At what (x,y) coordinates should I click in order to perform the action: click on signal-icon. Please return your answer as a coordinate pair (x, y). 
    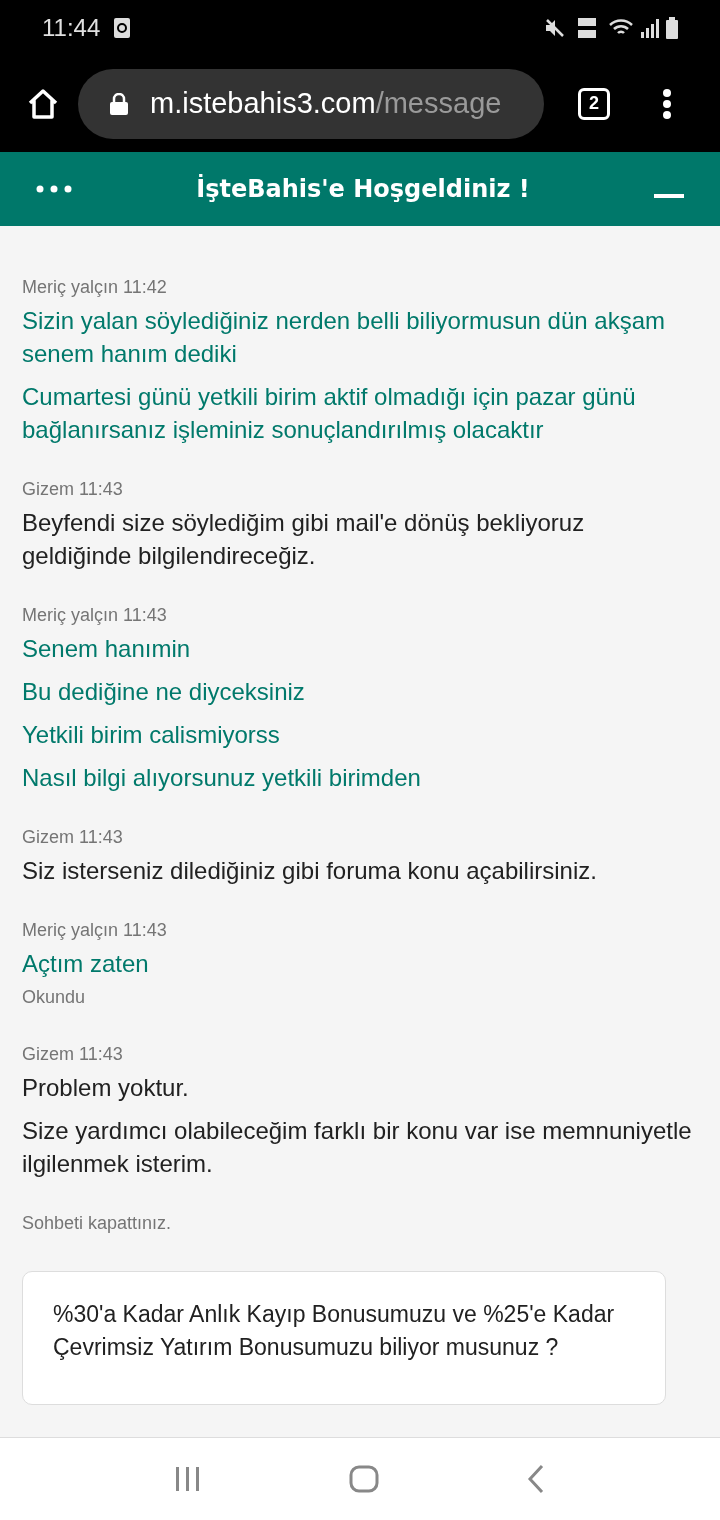
    Looking at the image, I should click on (650, 27).